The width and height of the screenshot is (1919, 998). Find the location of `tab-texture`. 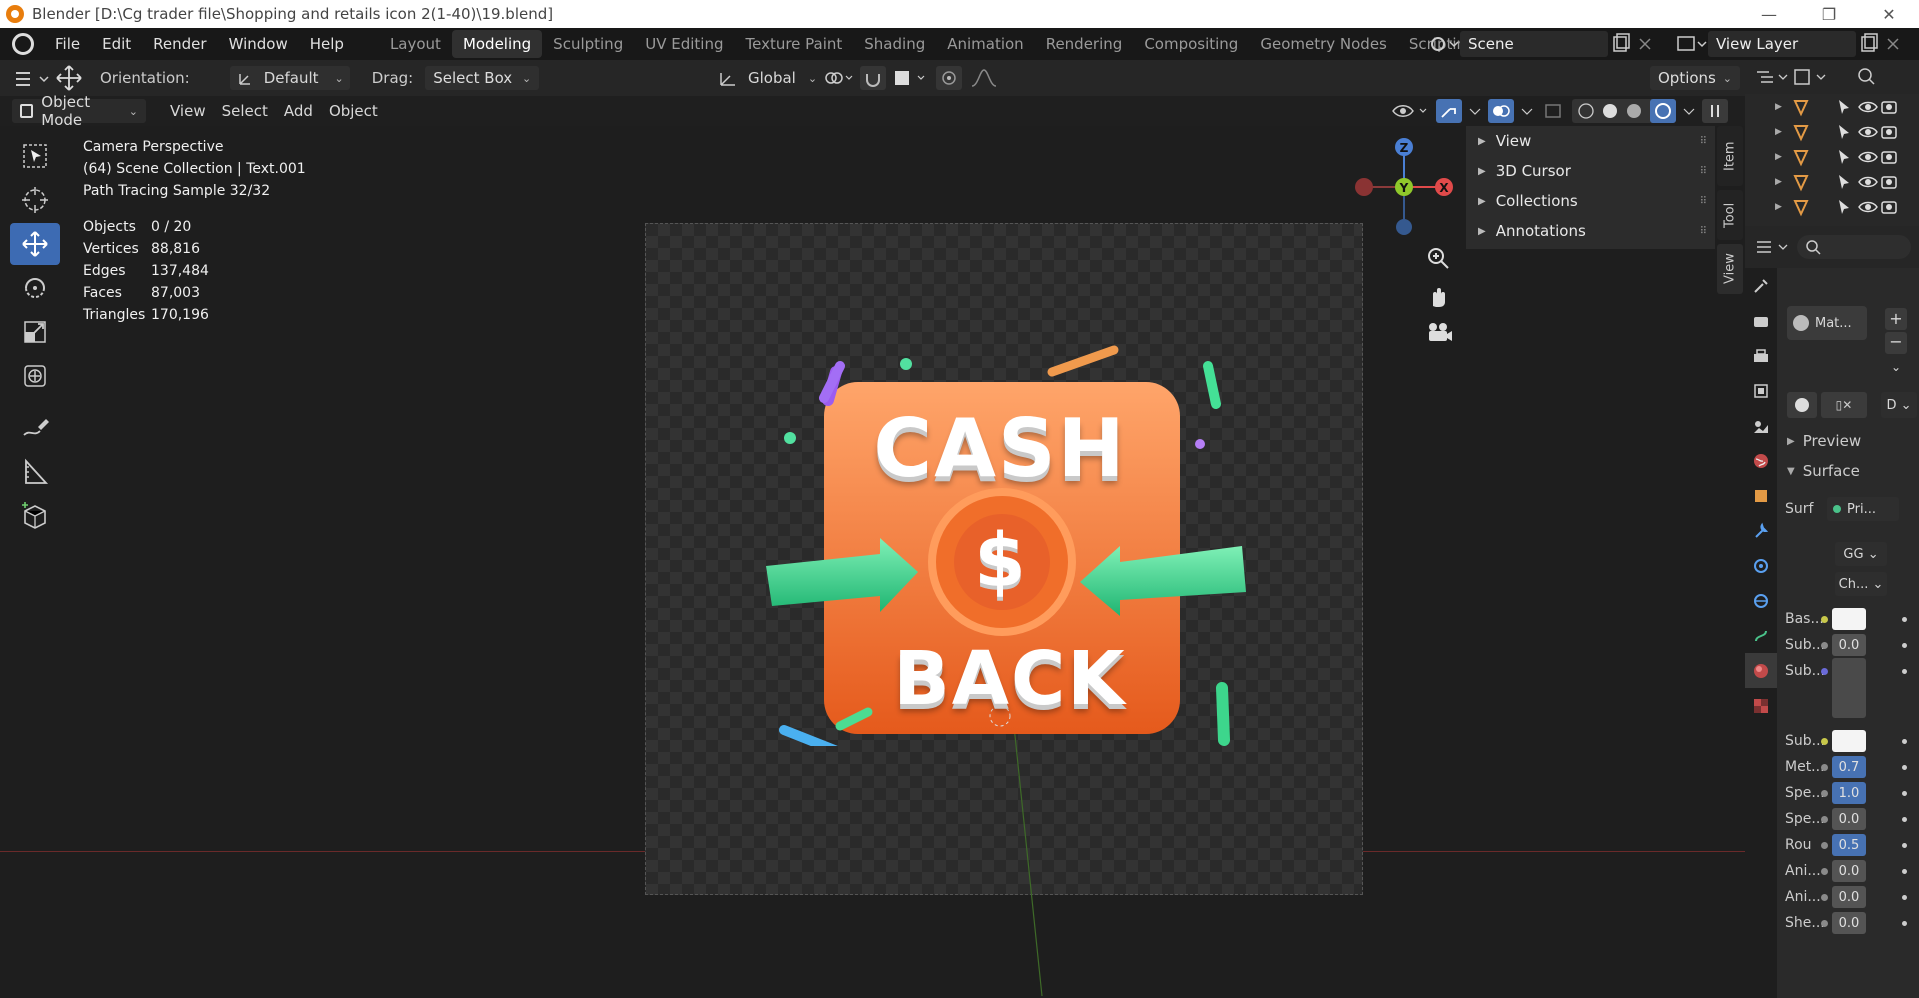

tab-texture is located at coordinates (1761, 705).